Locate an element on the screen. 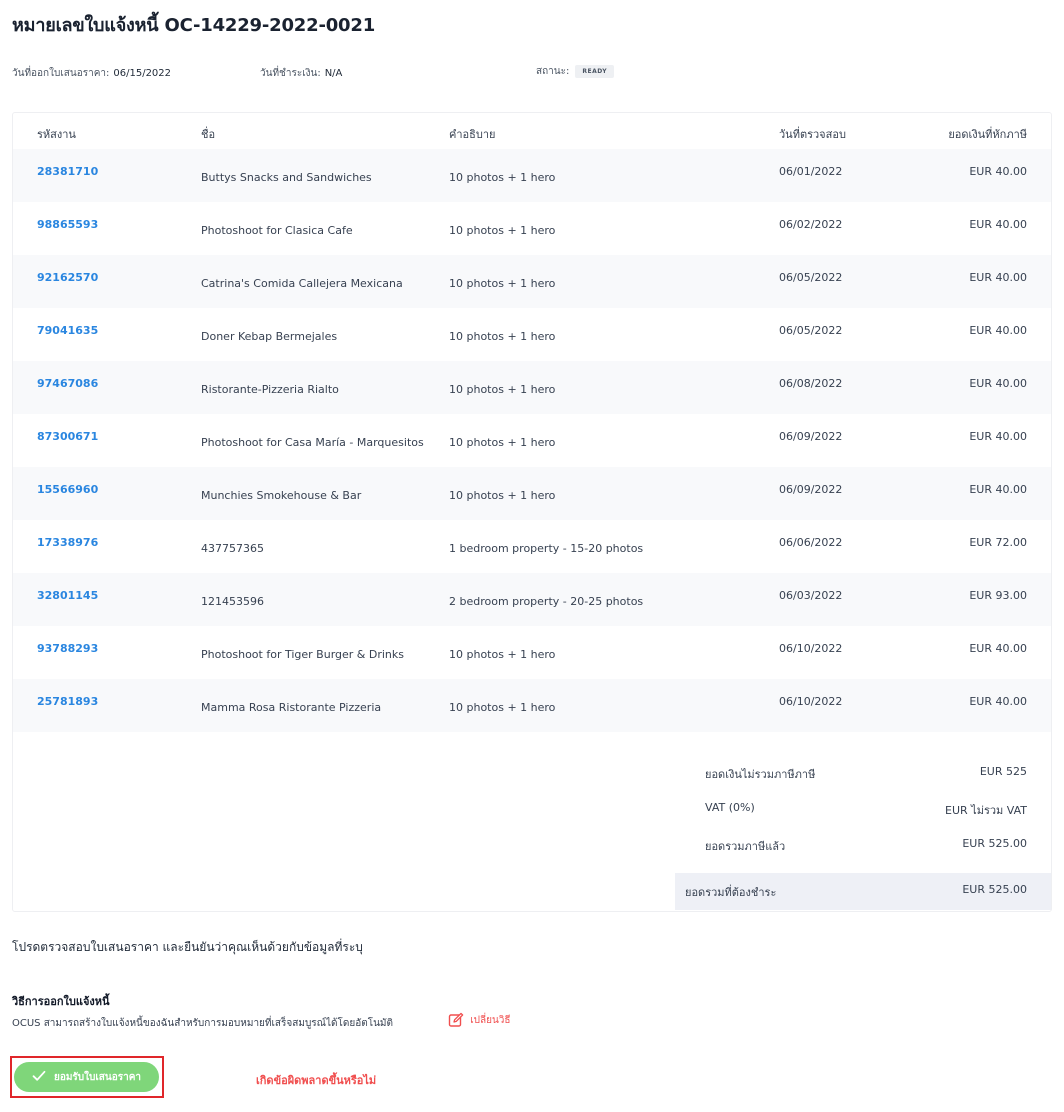  job-name: Buttys Snacks and Sandwiches is located at coordinates (286, 177).